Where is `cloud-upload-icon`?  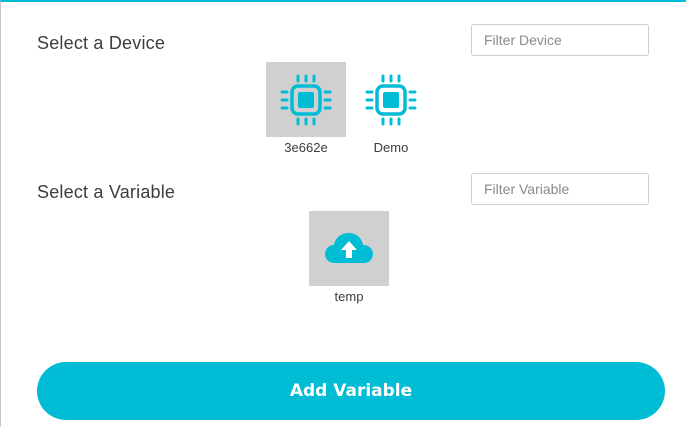
cloud-upload-icon is located at coordinates (349, 248).